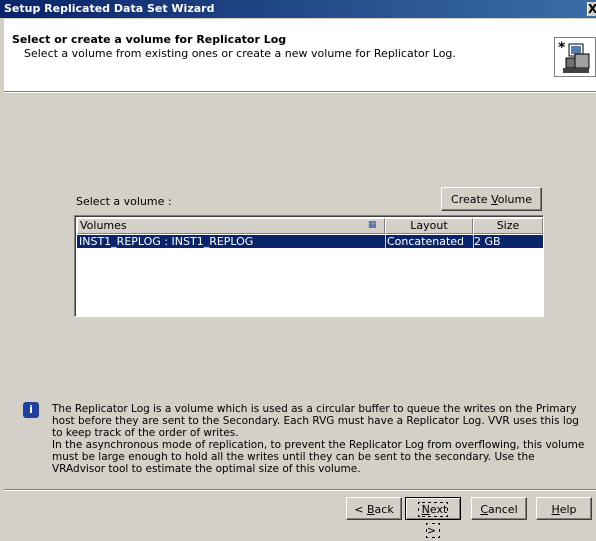  I want to click on cell-volume: INST1_REPLOG, so click(166, 241).